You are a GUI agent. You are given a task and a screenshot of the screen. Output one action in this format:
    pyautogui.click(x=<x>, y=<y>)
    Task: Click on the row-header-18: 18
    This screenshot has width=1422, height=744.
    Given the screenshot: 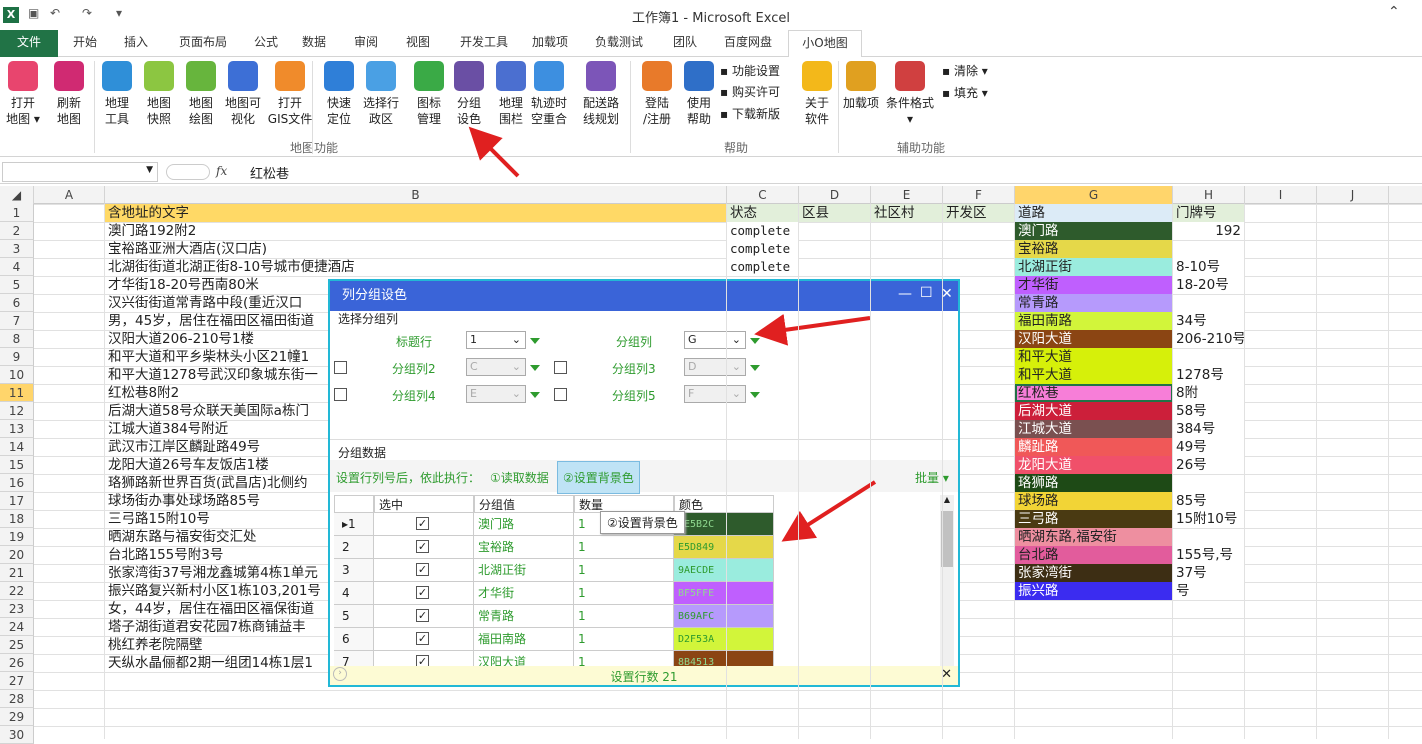 What is the action you would take?
    pyautogui.click(x=17, y=519)
    